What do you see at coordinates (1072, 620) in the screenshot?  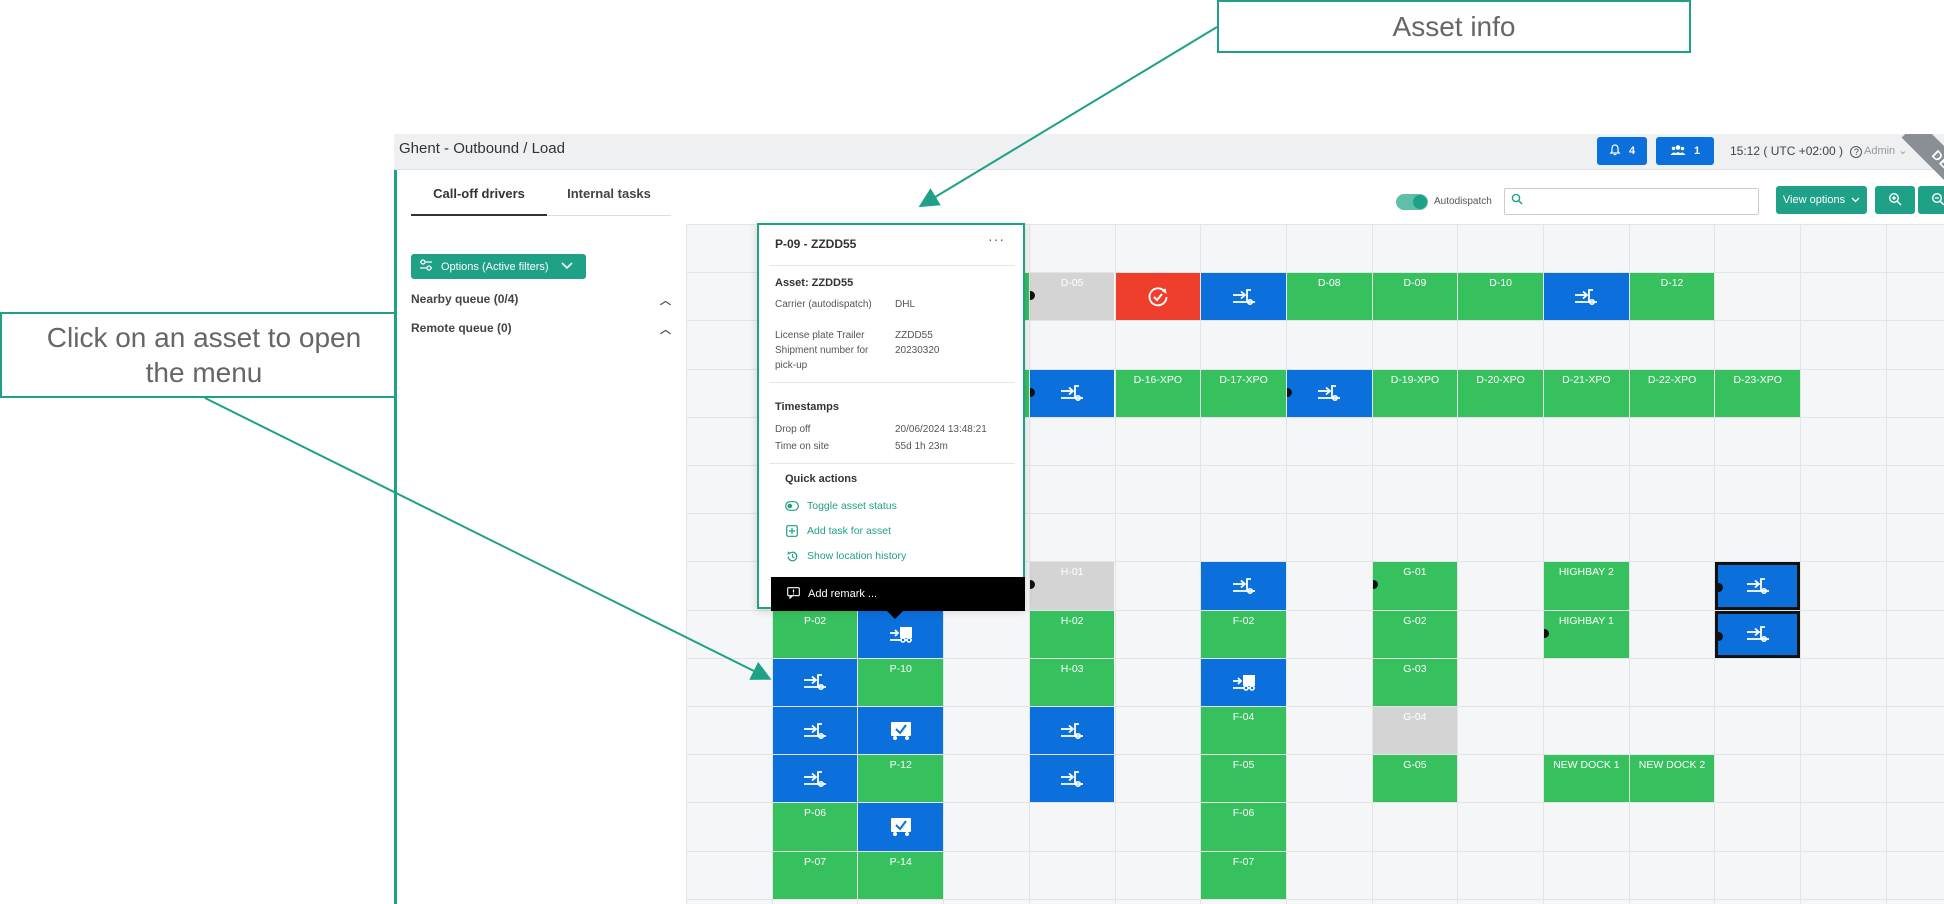 I see `dock-label: H-02` at bounding box center [1072, 620].